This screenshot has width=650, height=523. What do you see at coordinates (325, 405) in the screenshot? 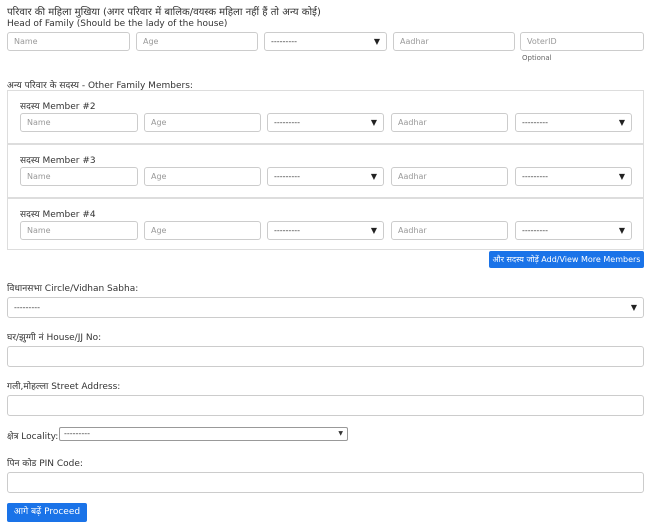
I see `street-address-input` at bounding box center [325, 405].